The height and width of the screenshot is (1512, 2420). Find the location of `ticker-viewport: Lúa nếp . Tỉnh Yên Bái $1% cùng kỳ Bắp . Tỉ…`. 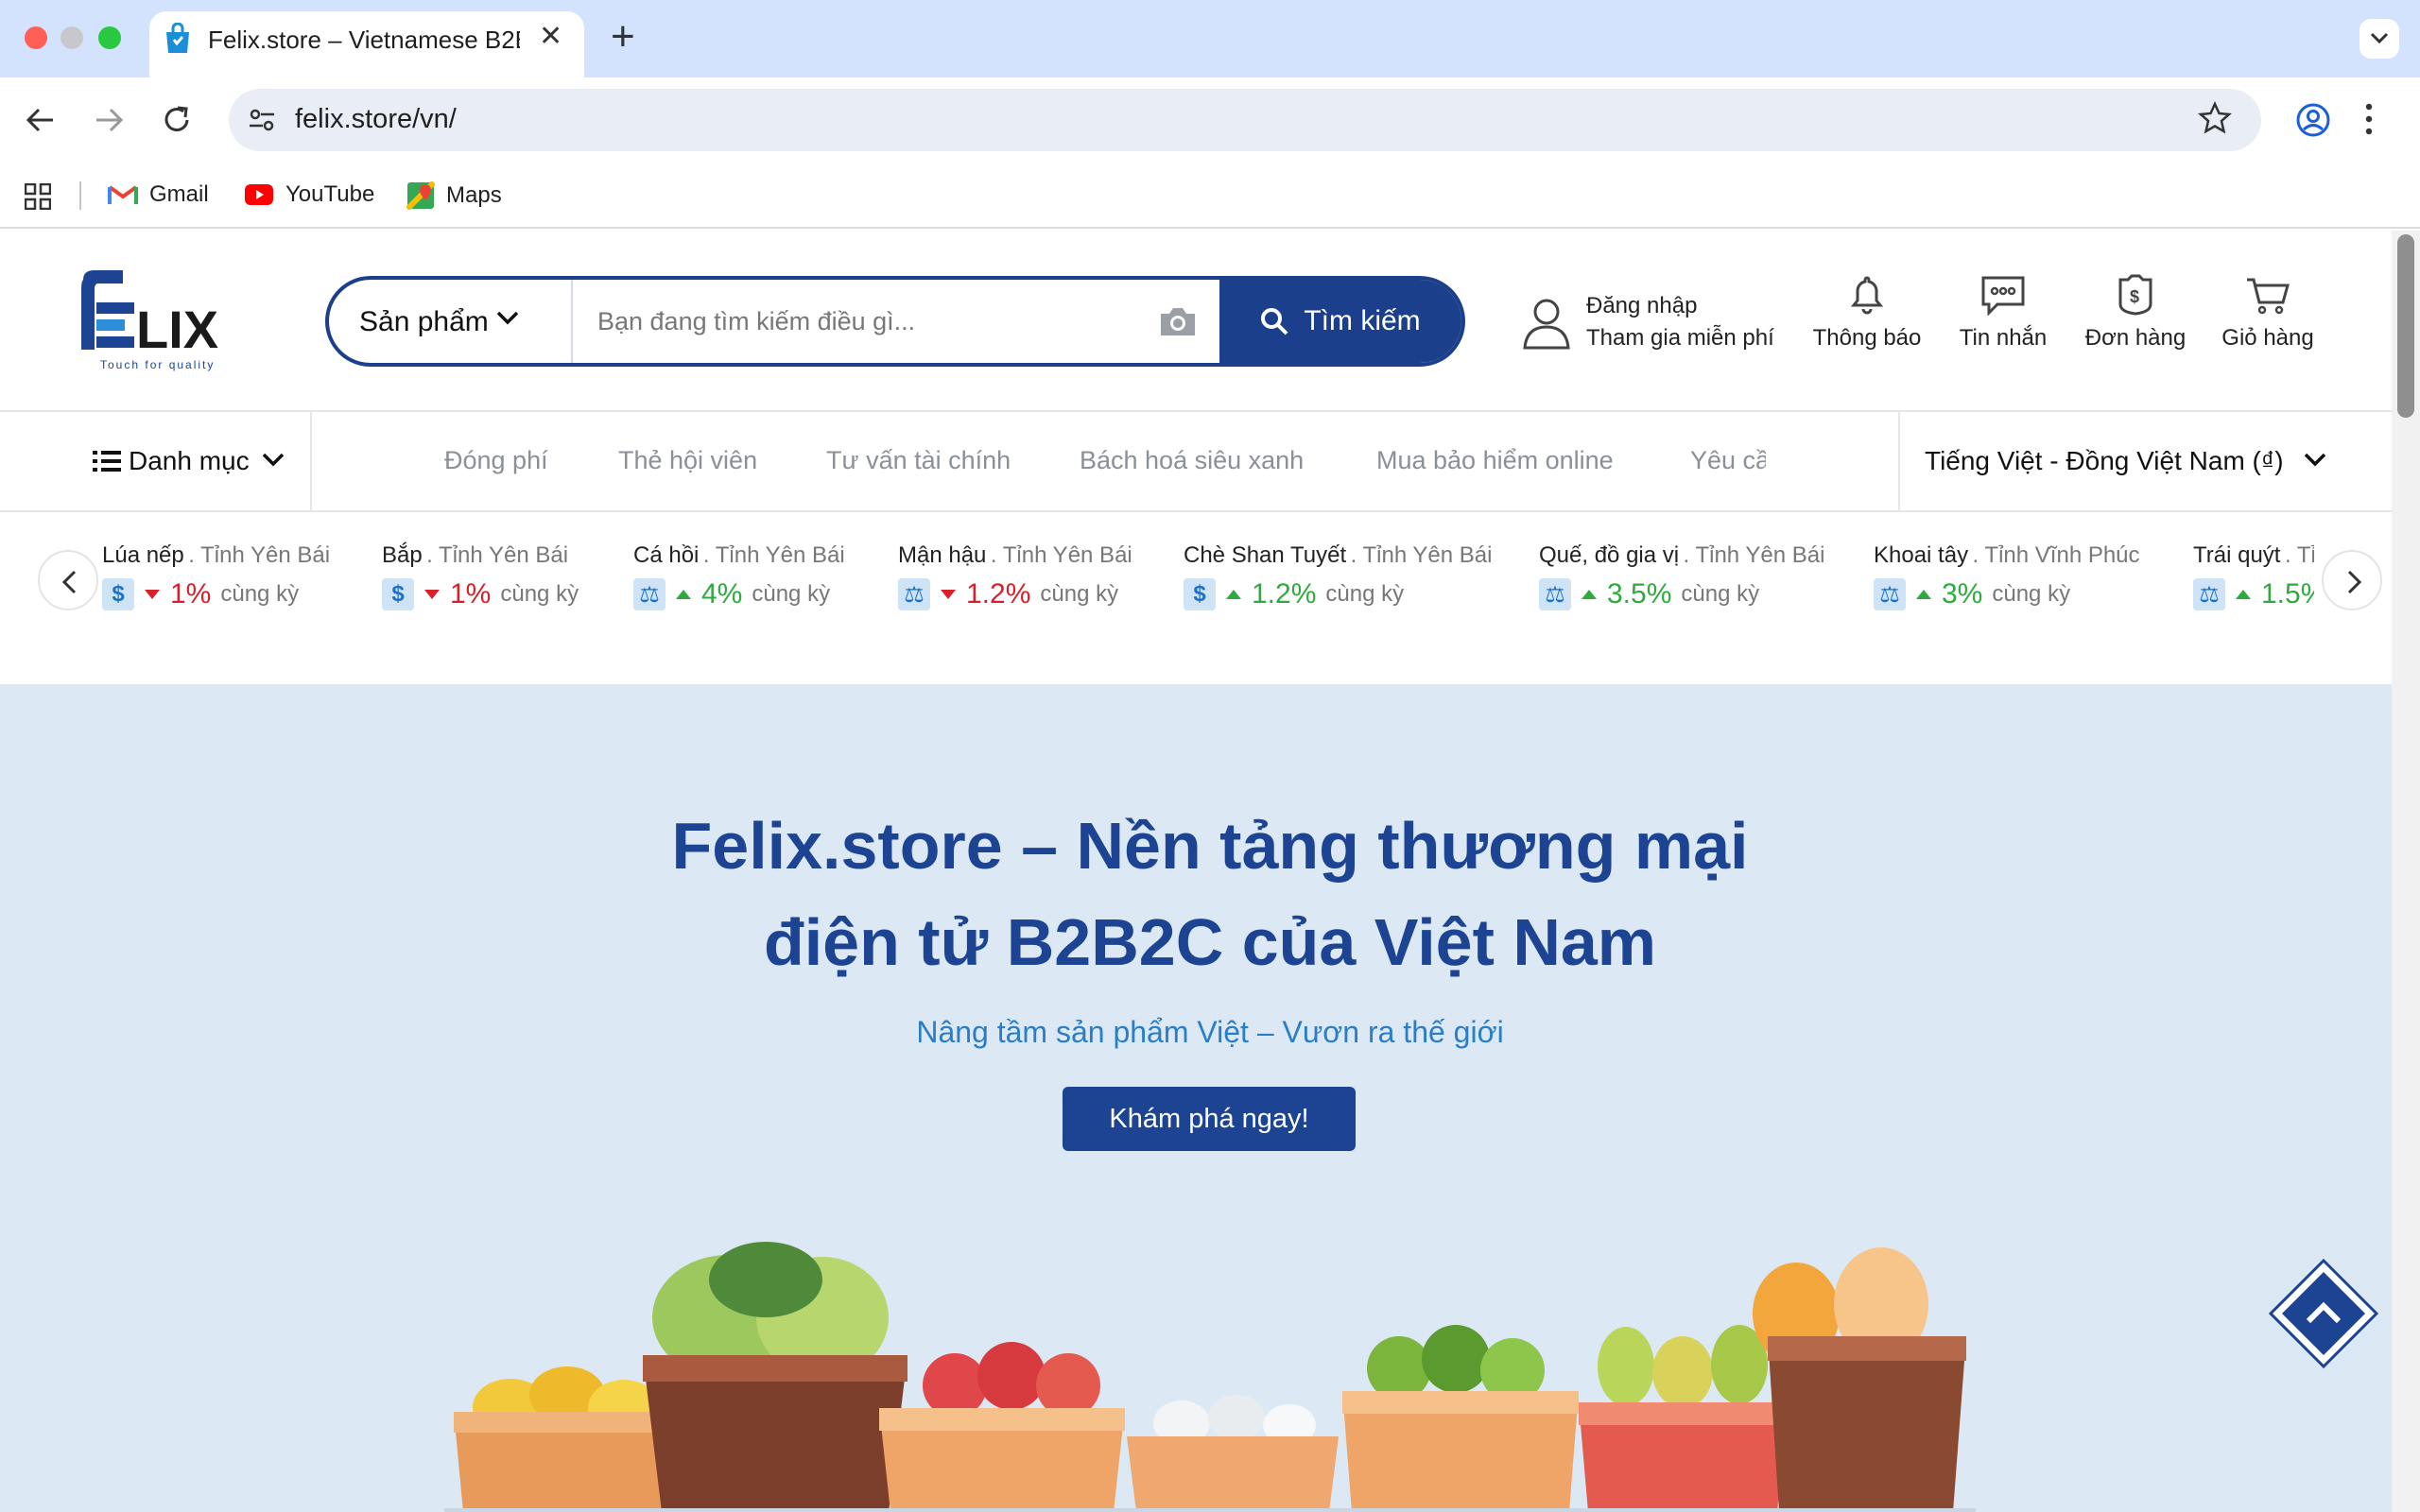

ticker-viewport: Lúa nếp . Tỉnh Yên Bái $1% cùng kỳ Bắp . Tỉ… is located at coordinates (1208, 598).